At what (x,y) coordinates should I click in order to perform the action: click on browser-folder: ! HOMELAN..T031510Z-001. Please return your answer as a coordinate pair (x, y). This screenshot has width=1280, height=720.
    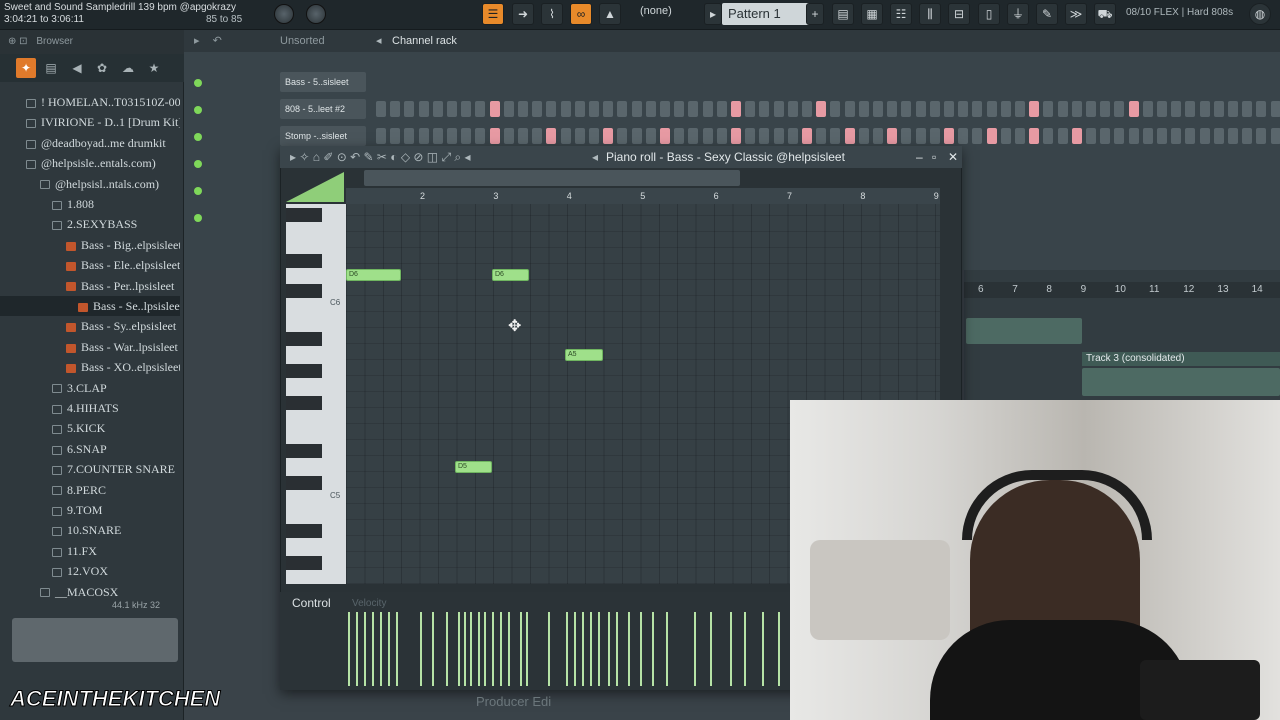
    Looking at the image, I should click on (90, 102).